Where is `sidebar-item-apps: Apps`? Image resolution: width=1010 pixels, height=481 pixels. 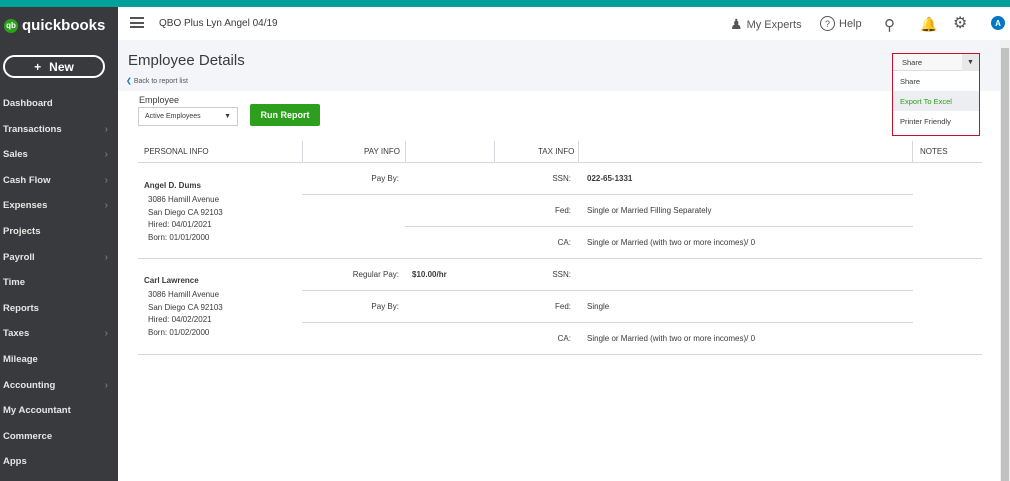
sidebar-item-apps: Apps is located at coordinates (59, 461).